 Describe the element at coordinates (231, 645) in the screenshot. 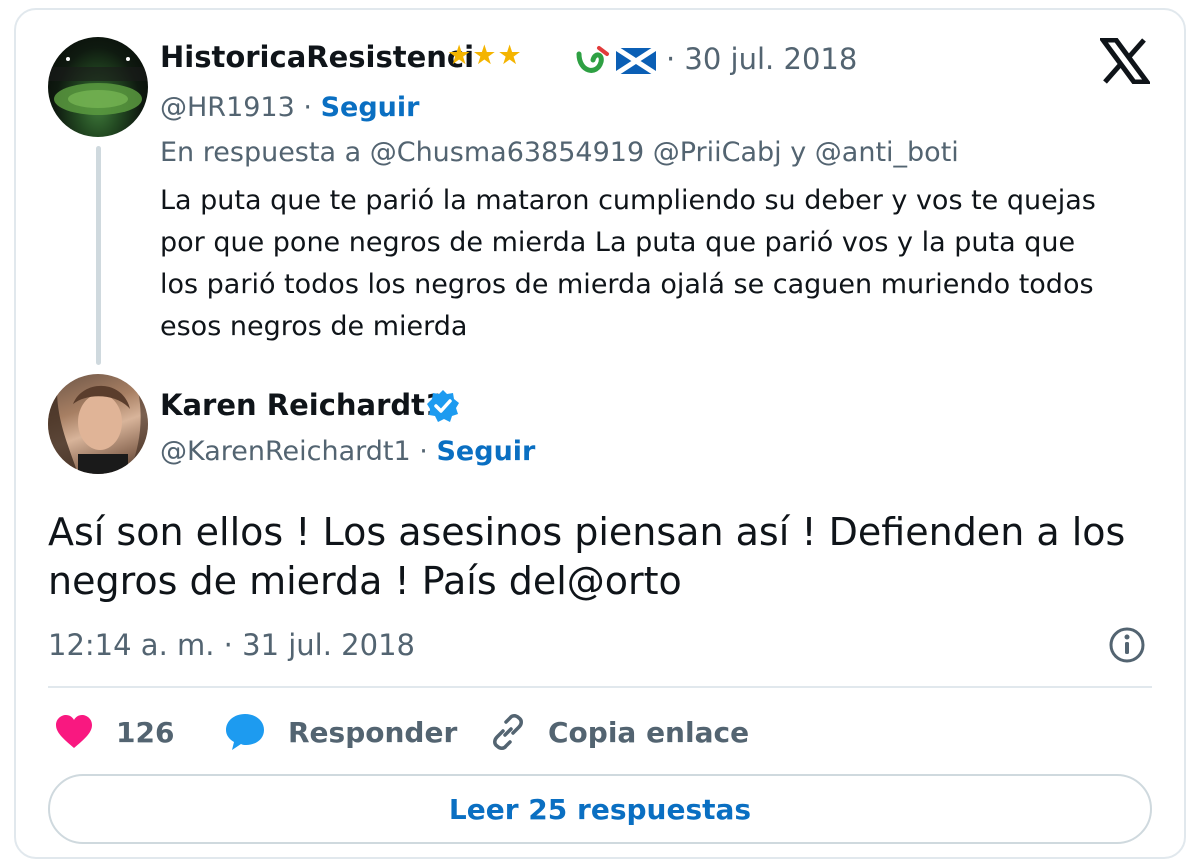

I see `tweet-timestamp: 12:14 a. m. · 31 jul. 2018` at that location.